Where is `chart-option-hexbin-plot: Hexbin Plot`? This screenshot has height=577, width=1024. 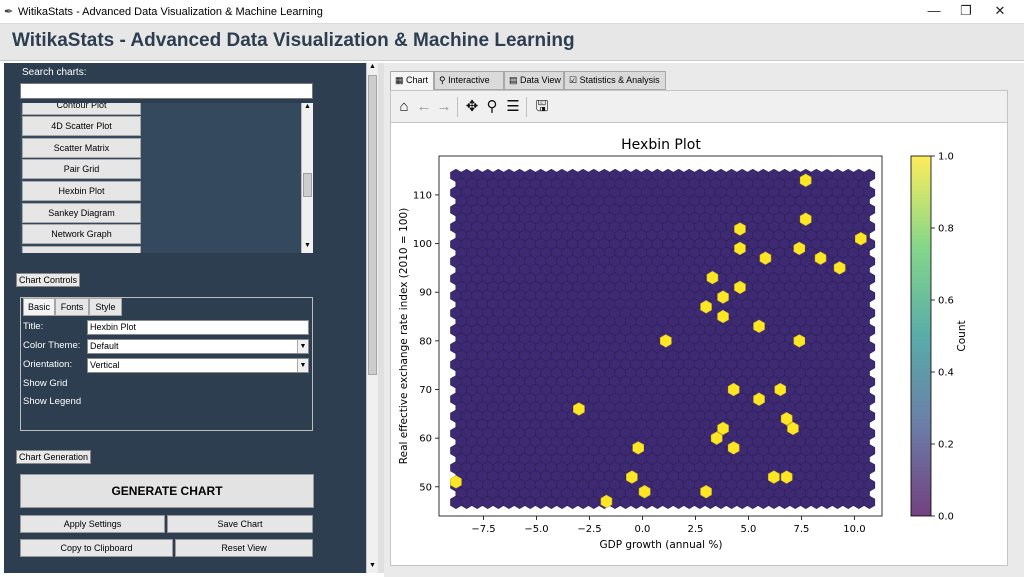
chart-option-hexbin-plot: Hexbin Plot is located at coordinates (81, 191).